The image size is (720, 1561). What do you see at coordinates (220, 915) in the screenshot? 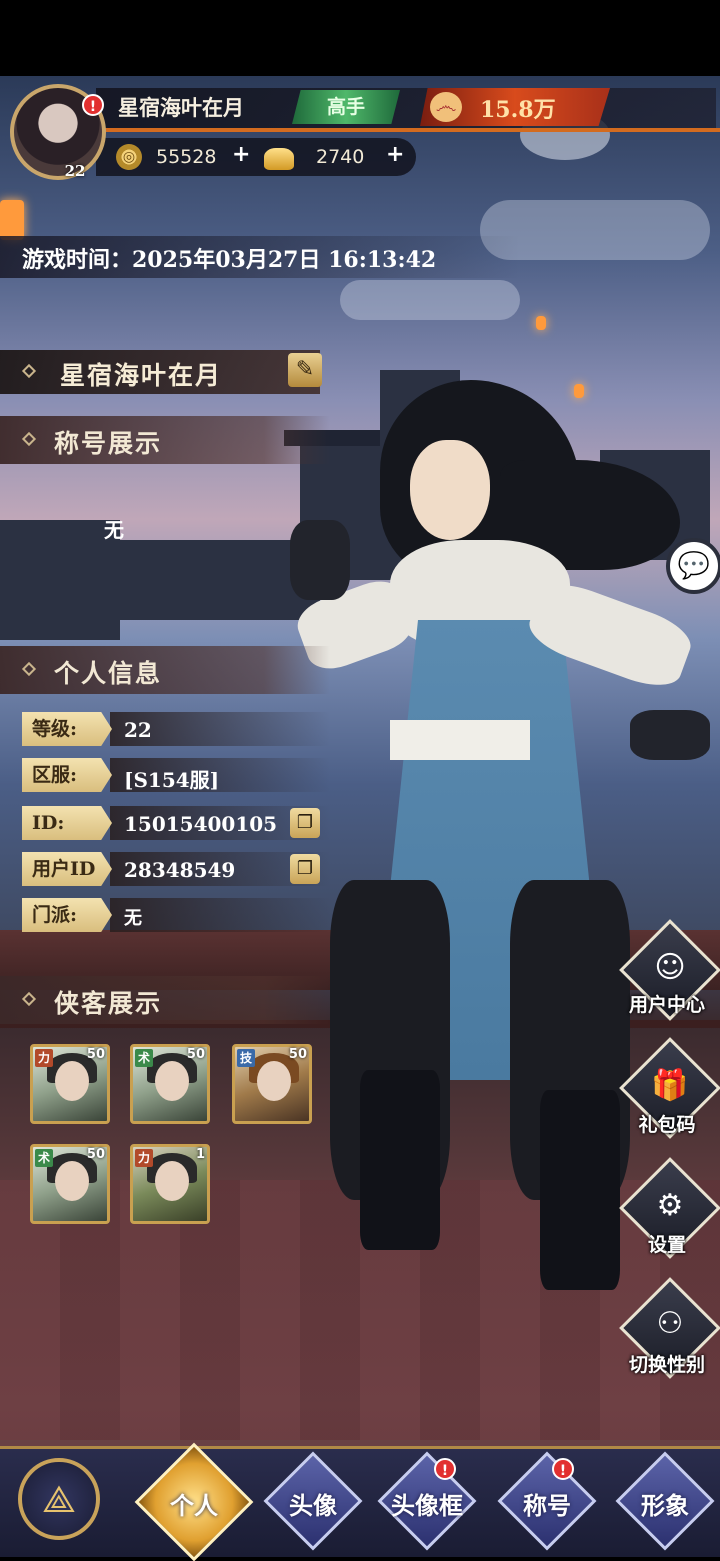
I see `info-row-bg` at bounding box center [220, 915].